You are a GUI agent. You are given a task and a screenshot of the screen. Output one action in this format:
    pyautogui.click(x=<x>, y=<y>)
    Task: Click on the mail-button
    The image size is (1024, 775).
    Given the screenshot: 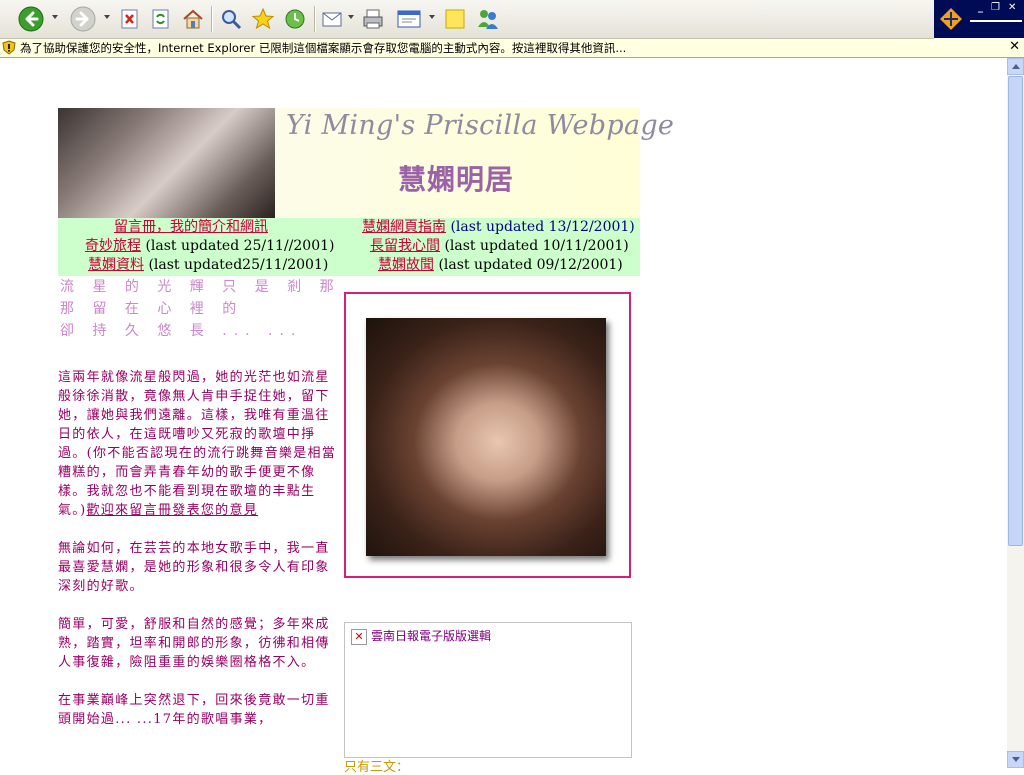 What is the action you would take?
    pyautogui.click(x=333, y=19)
    